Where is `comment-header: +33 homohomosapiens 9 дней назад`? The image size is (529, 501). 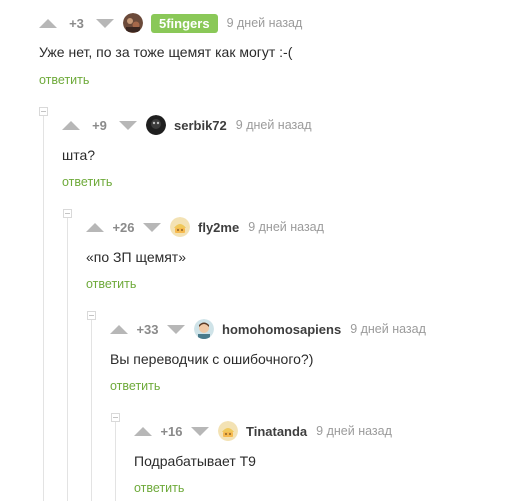 comment-header: +33 homohomosapiens 9 дней назад is located at coordinates (268, 329).